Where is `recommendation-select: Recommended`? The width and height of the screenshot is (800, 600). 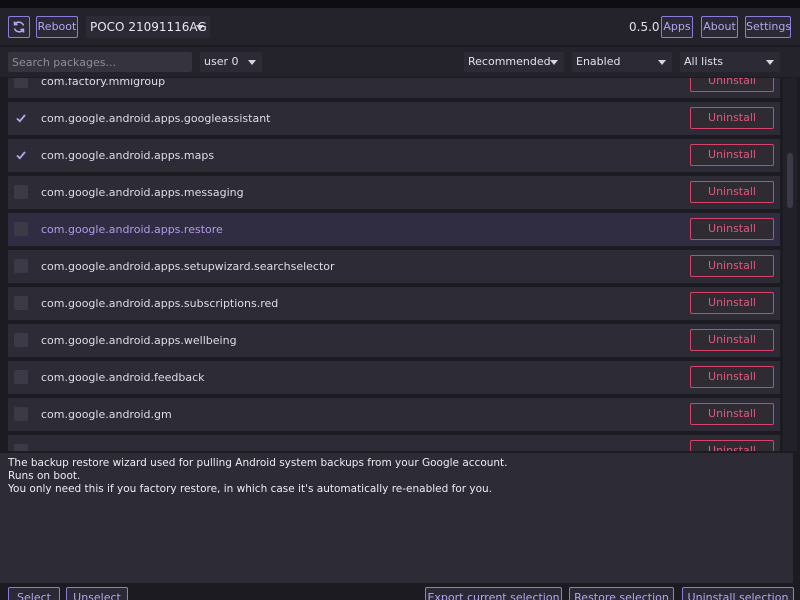
recommendation-select: Recommended is located at coordinates (514, 62).